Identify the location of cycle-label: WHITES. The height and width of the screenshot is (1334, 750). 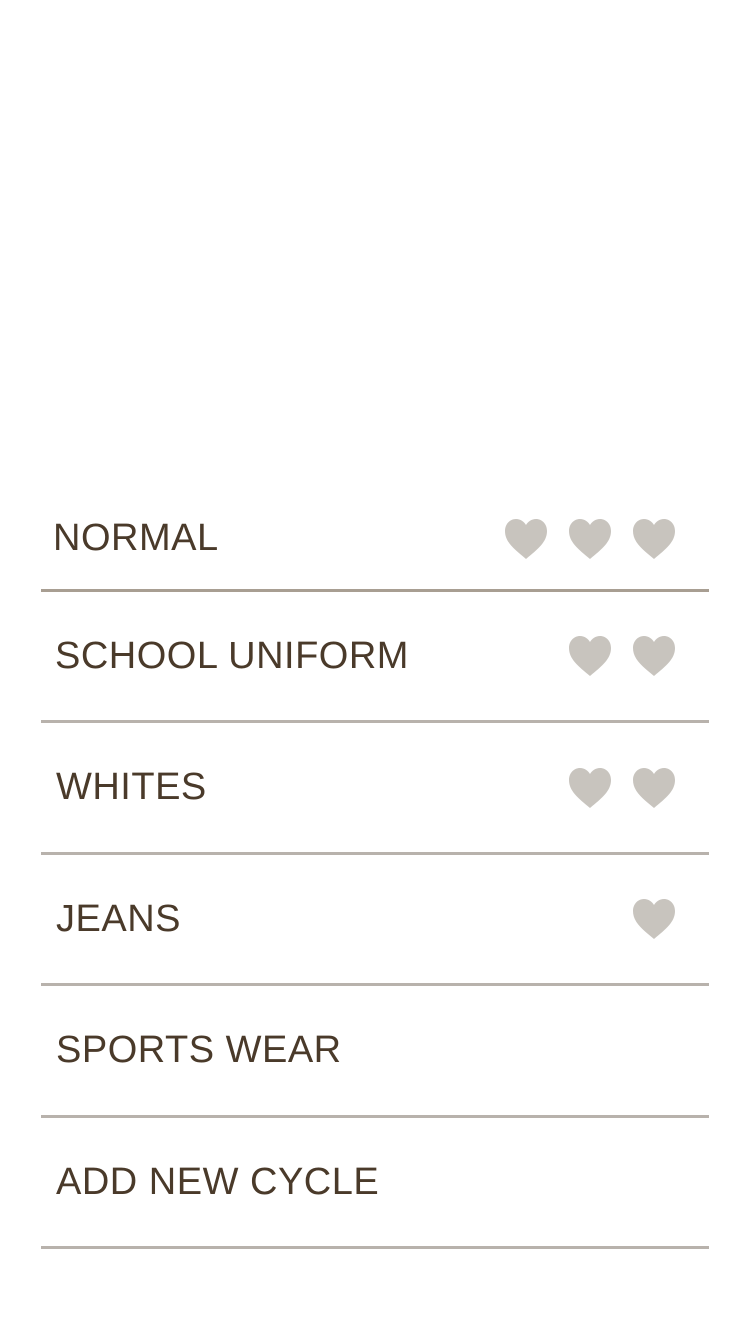
(131, 787).